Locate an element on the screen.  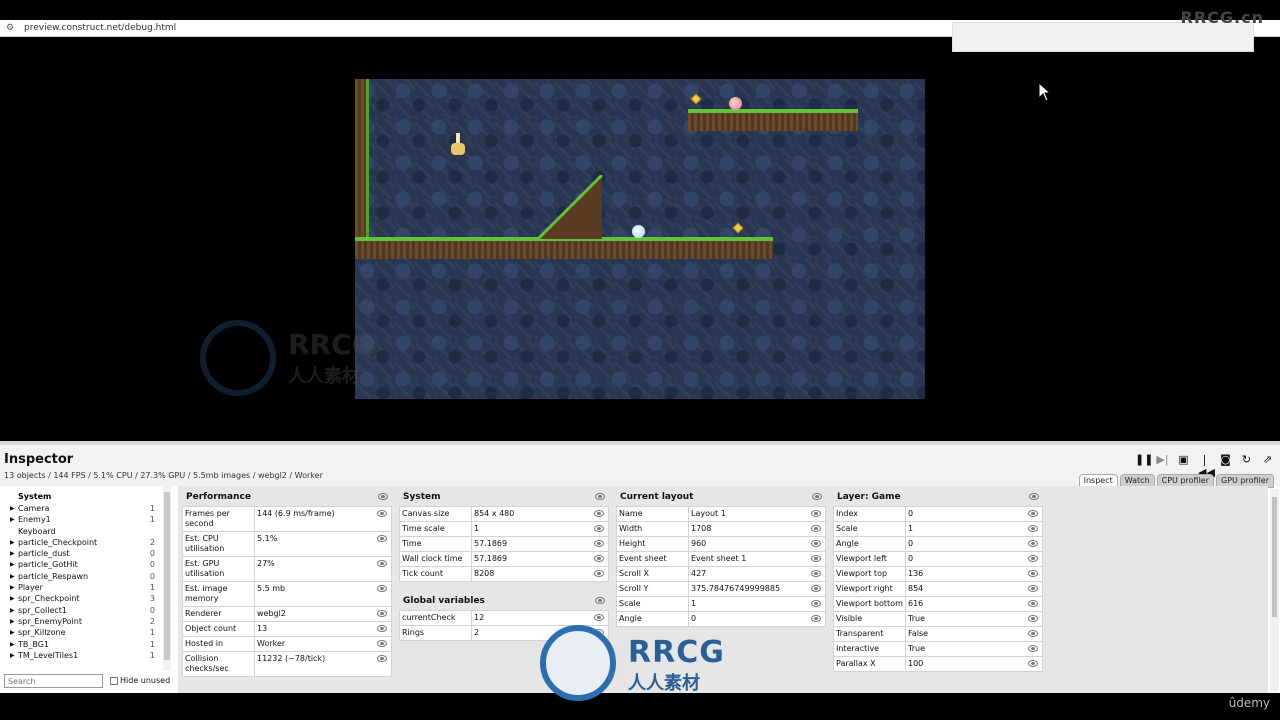
property-value: 1708 is located at coordinates (757, 529).